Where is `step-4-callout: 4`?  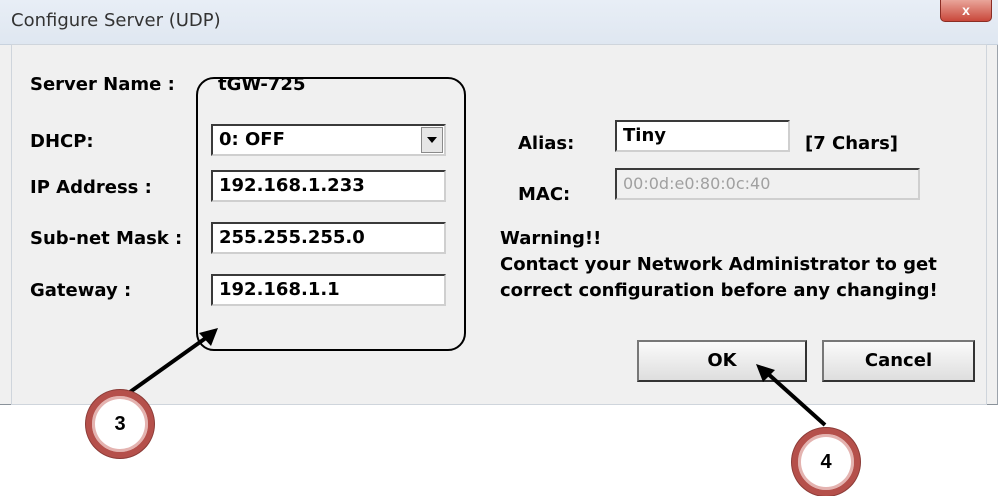
step-4-callout: 4 is located at coordinates (826, 462).